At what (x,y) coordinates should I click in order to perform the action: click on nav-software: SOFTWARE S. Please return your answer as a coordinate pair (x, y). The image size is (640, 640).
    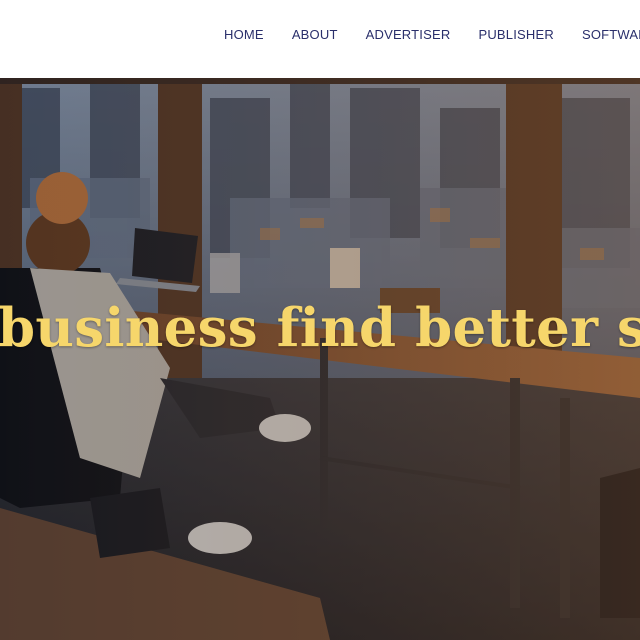
    Looking at the image, I should click on (611, 35).